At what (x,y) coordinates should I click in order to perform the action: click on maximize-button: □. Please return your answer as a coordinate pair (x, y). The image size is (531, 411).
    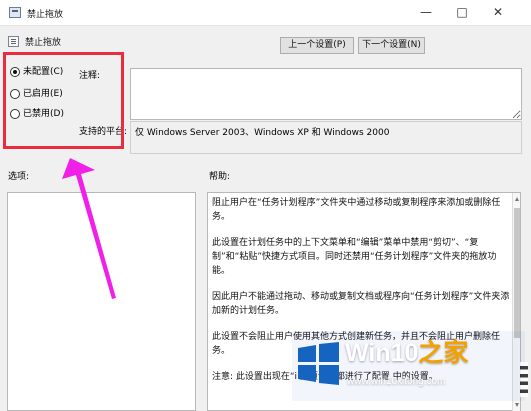
    Looking at the image, I should click on (462, 12).